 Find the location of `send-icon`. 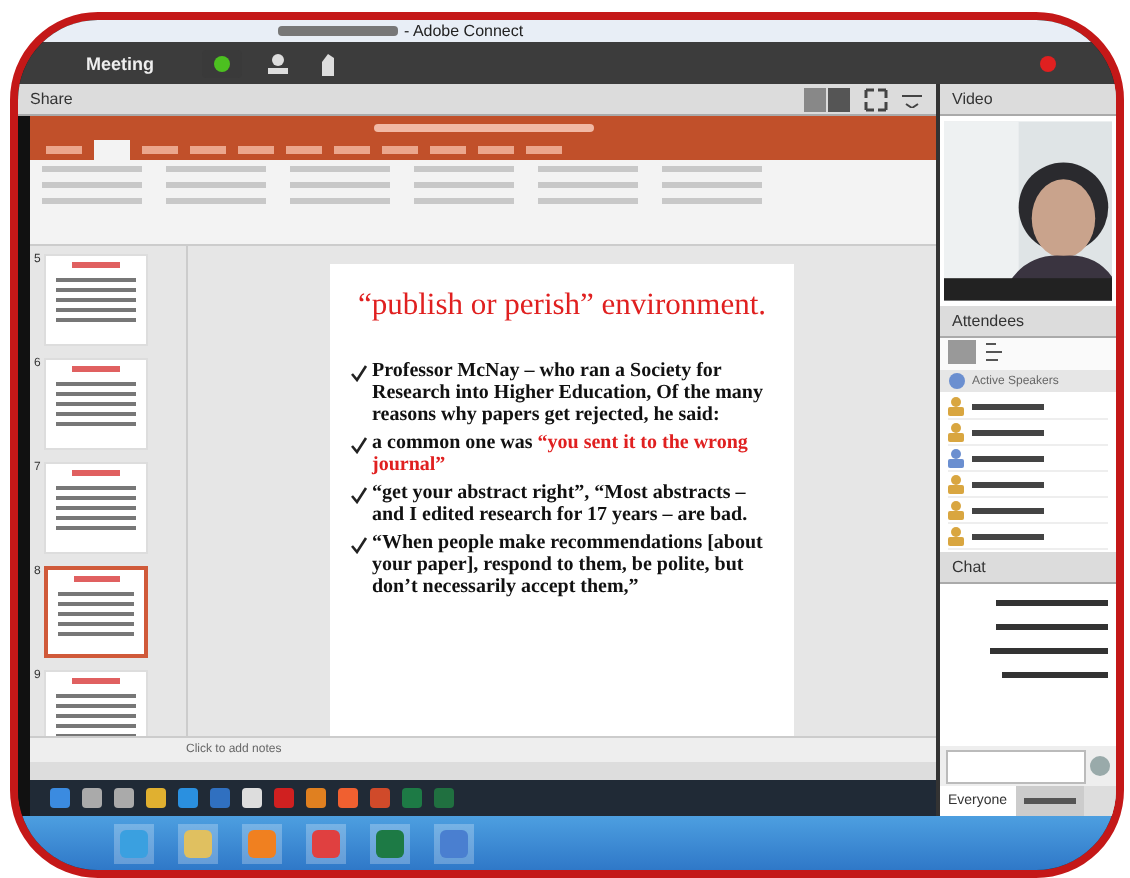

send-icon is located at coordinates (1100, 766).